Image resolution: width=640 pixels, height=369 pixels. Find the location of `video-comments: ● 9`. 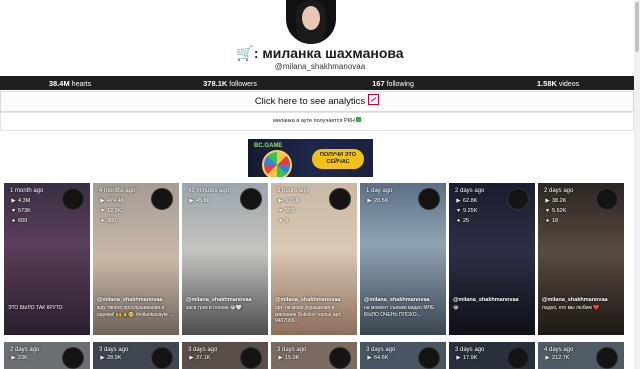

video-comments: ● 9 is located at coordinates (282, 221).